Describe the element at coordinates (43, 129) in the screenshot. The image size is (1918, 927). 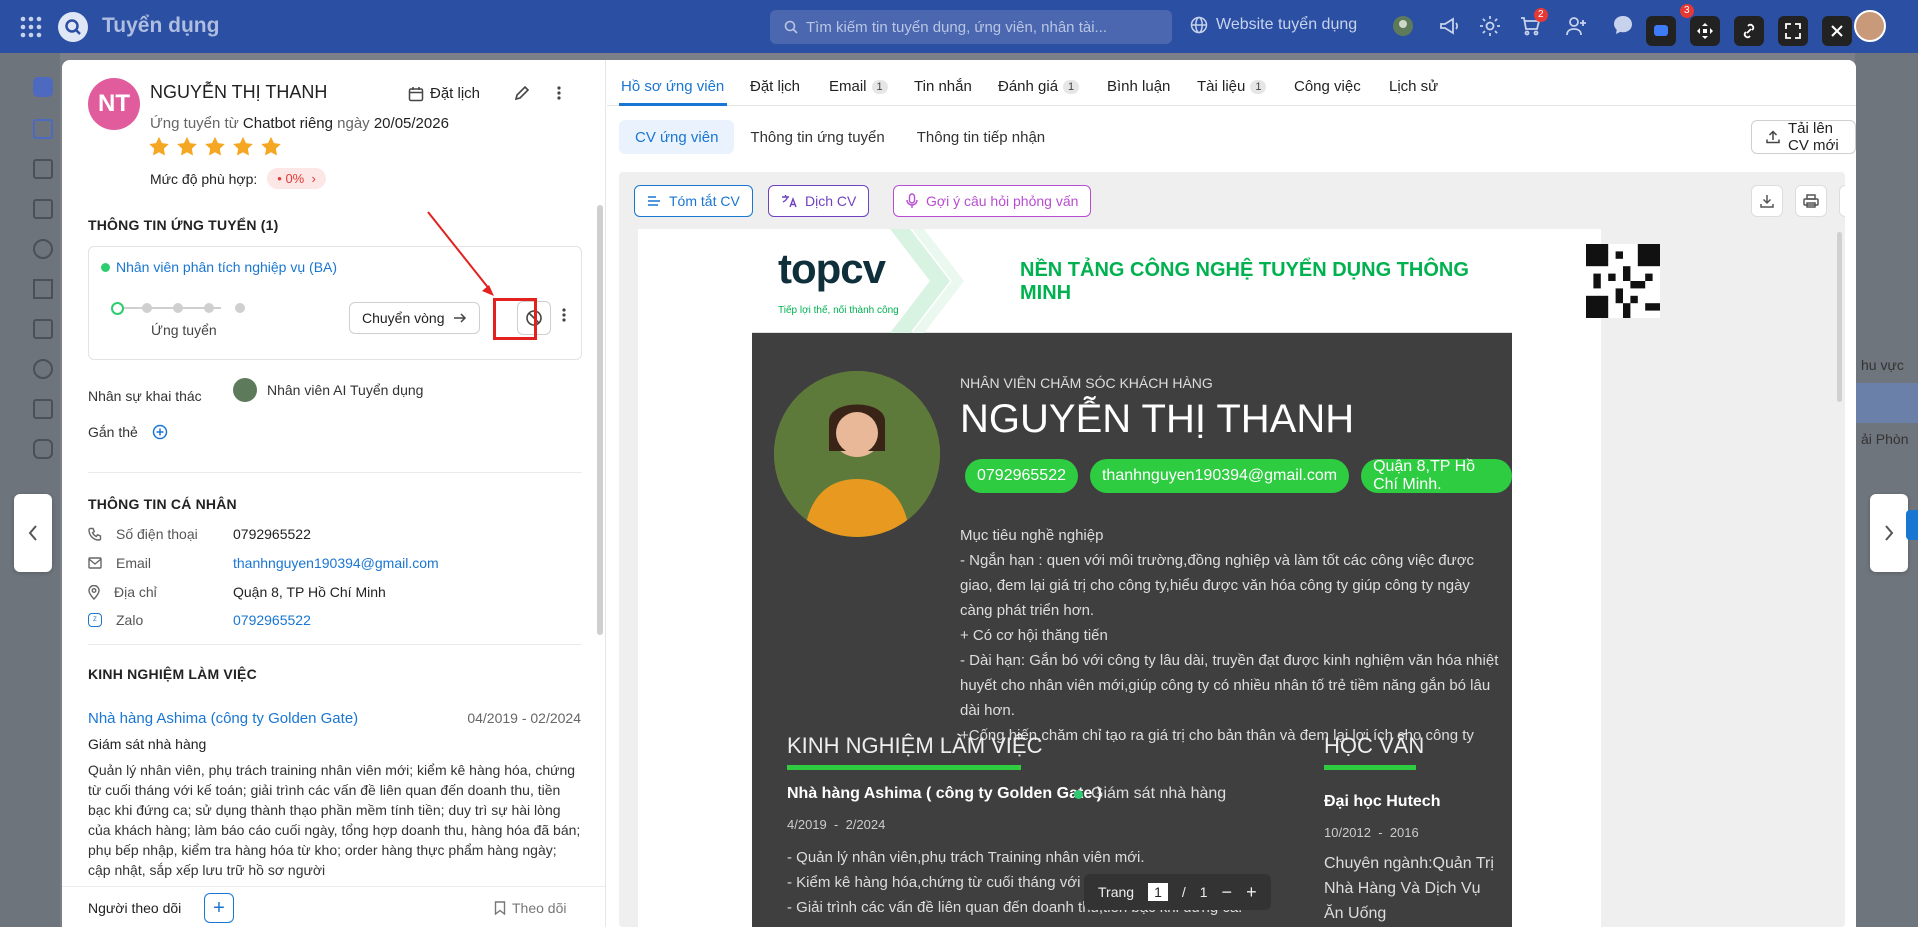
I see `document-icon` at that location.